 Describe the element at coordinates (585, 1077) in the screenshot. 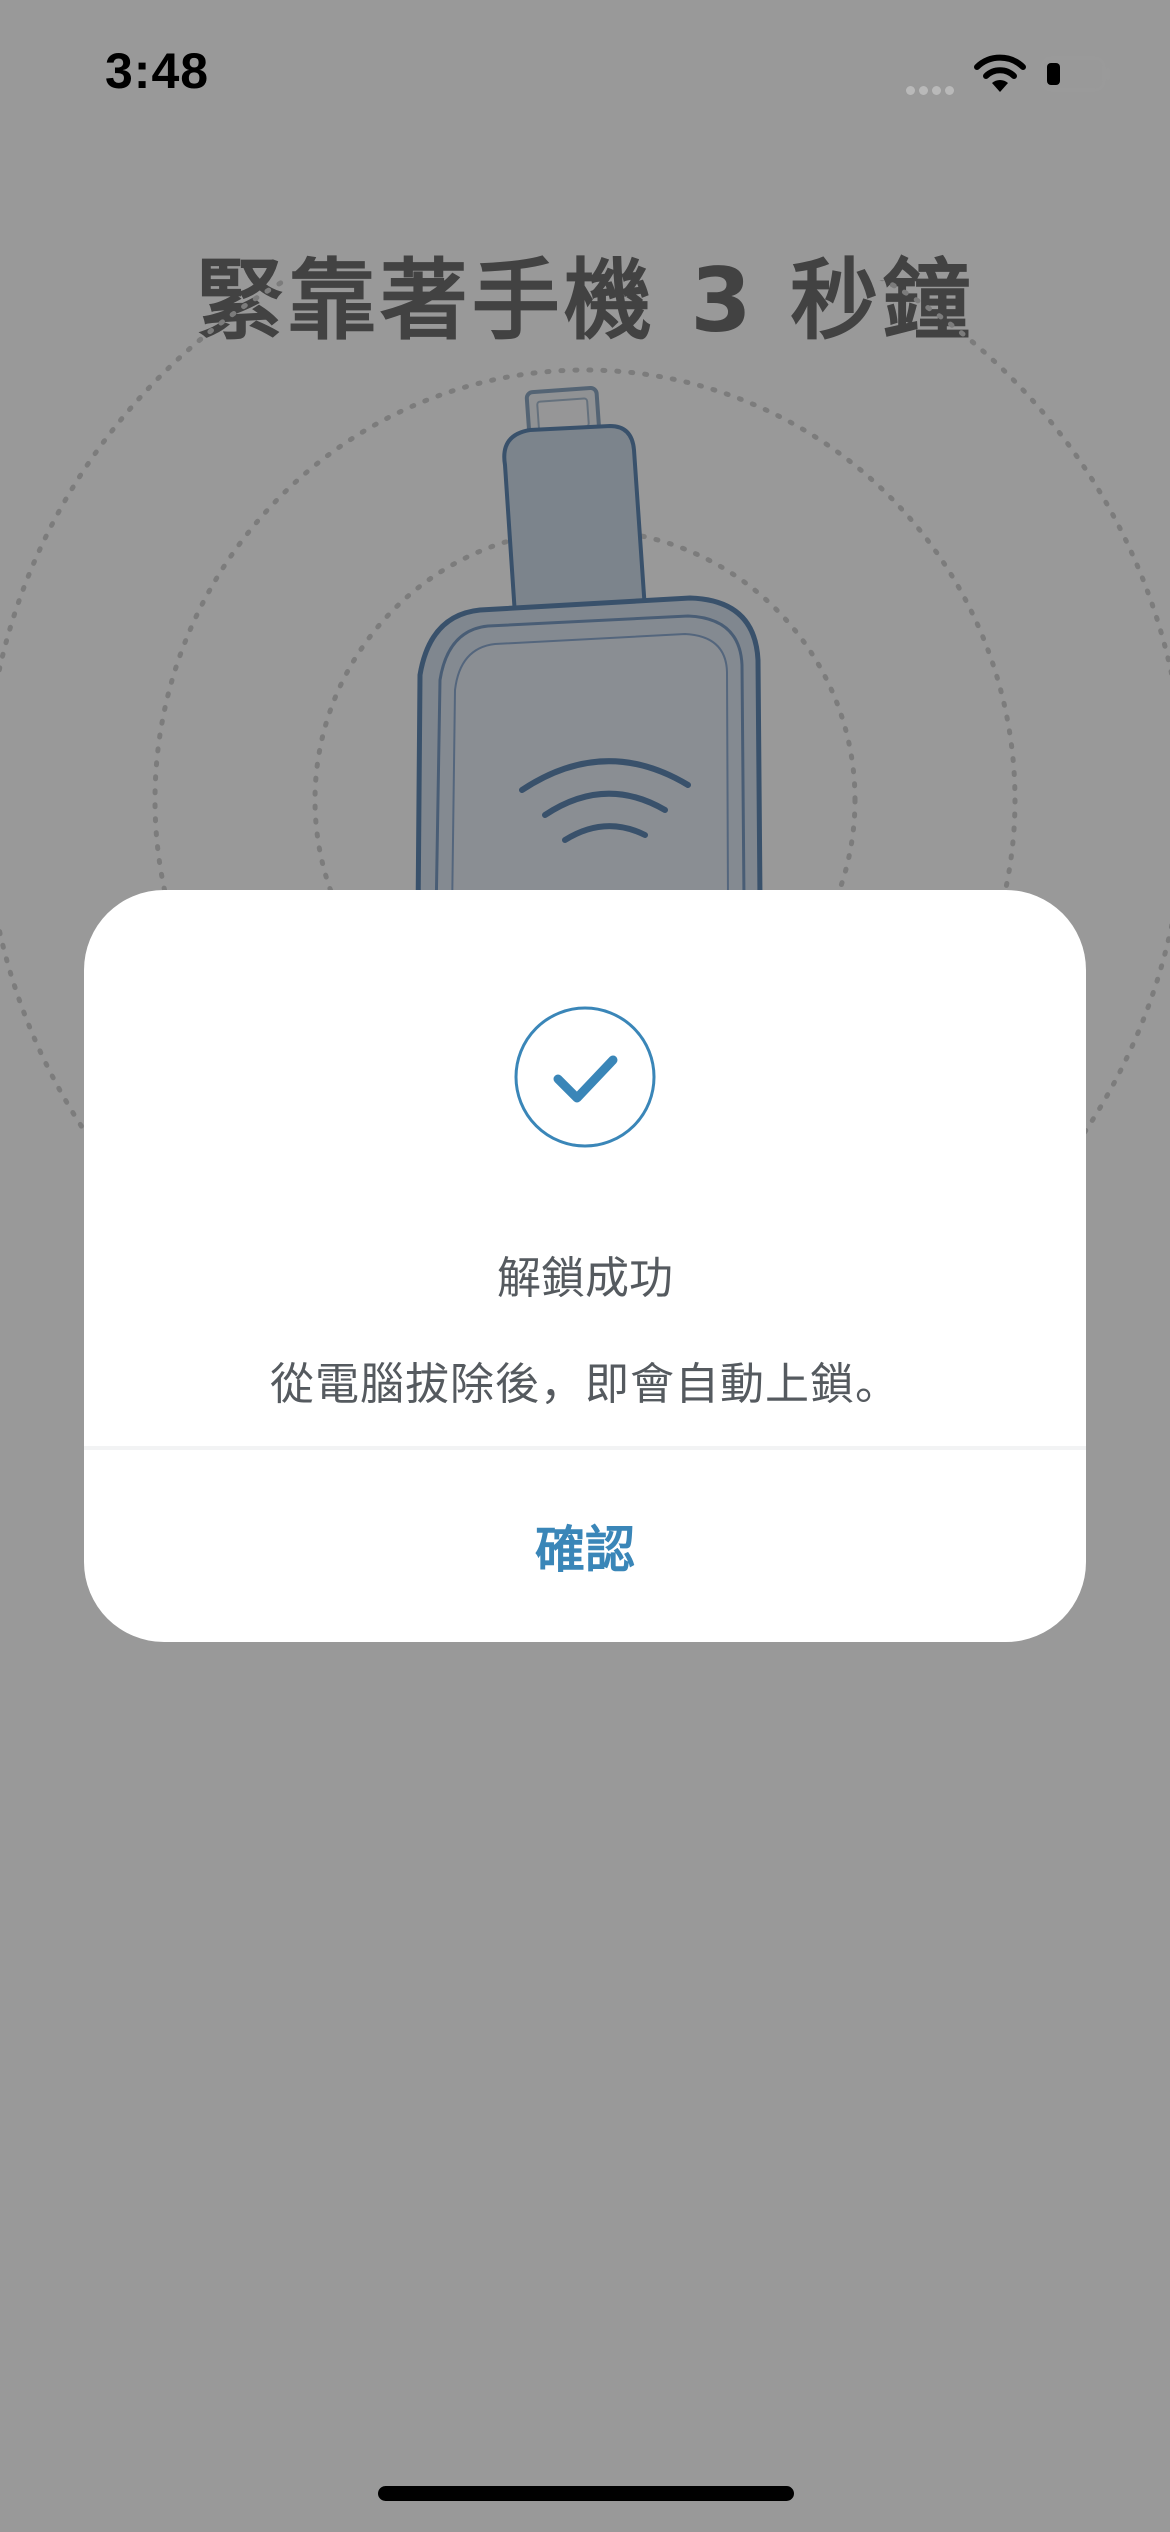

I see `checkmark-circle-icon` at that location.